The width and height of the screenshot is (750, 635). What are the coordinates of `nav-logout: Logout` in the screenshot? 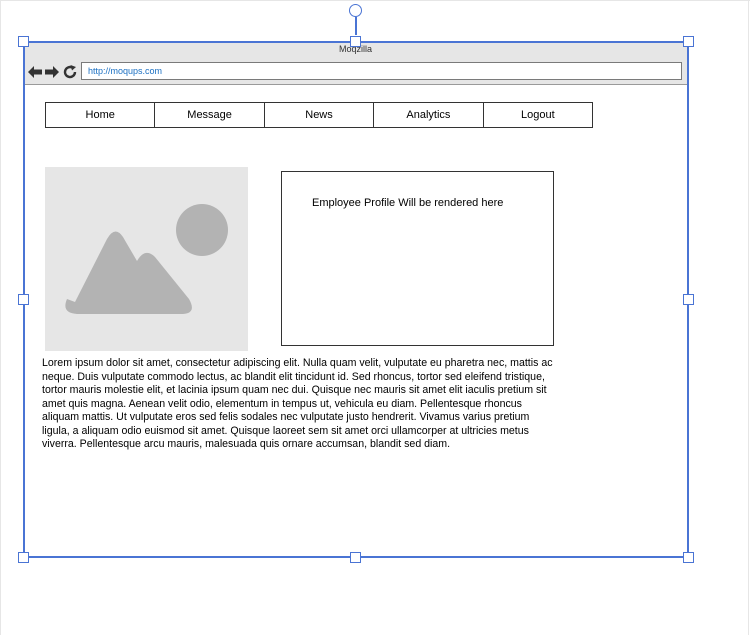 It's located at (538, 115).